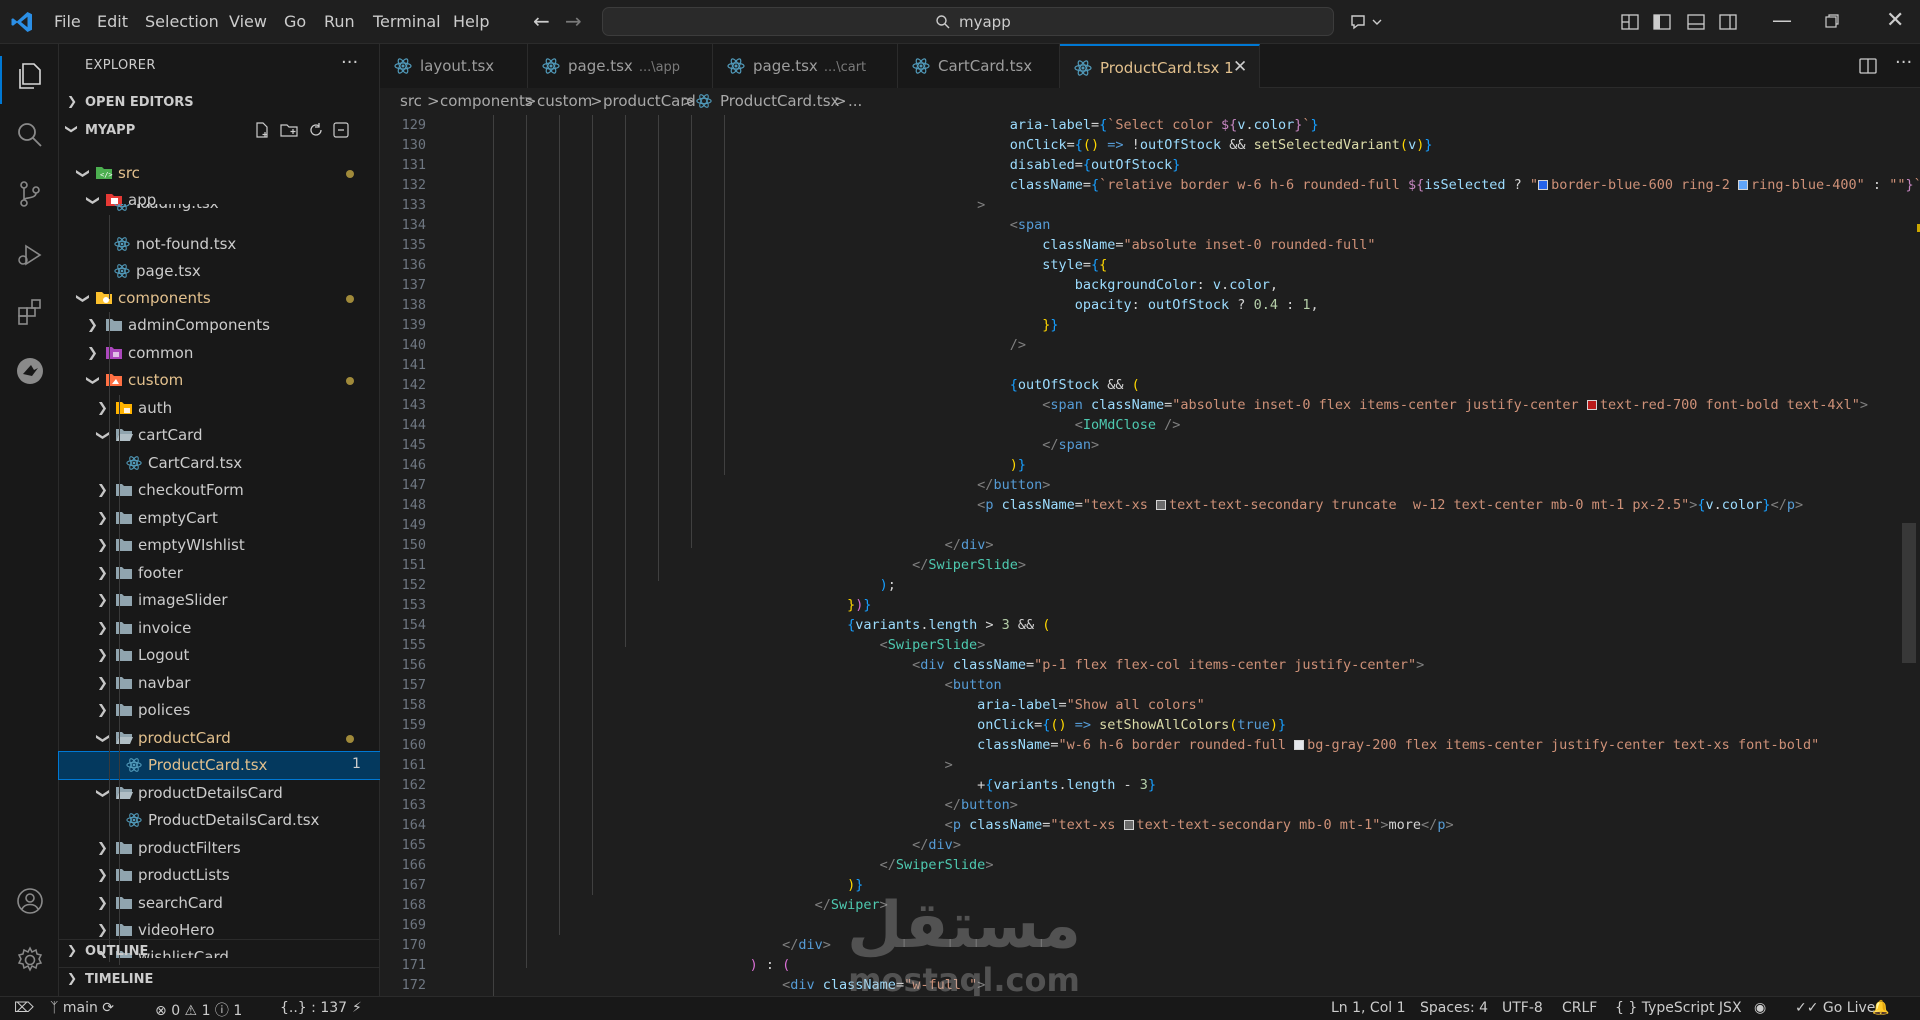 Image resolution: width=1920 pixels, height=1020 pixels. What do you see at coordinates (219, 738) in the screenshot?
I see `tree-item: ❯ productCard` at bounding box center [219, 738].